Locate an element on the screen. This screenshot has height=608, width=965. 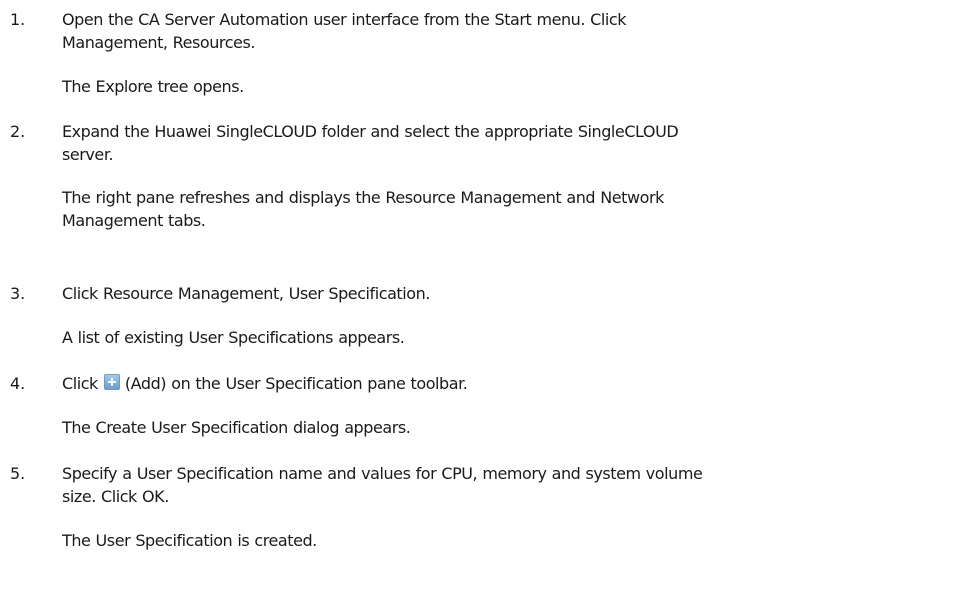
step-result: The Explore tree opens. is located at coordinates (153, 86).